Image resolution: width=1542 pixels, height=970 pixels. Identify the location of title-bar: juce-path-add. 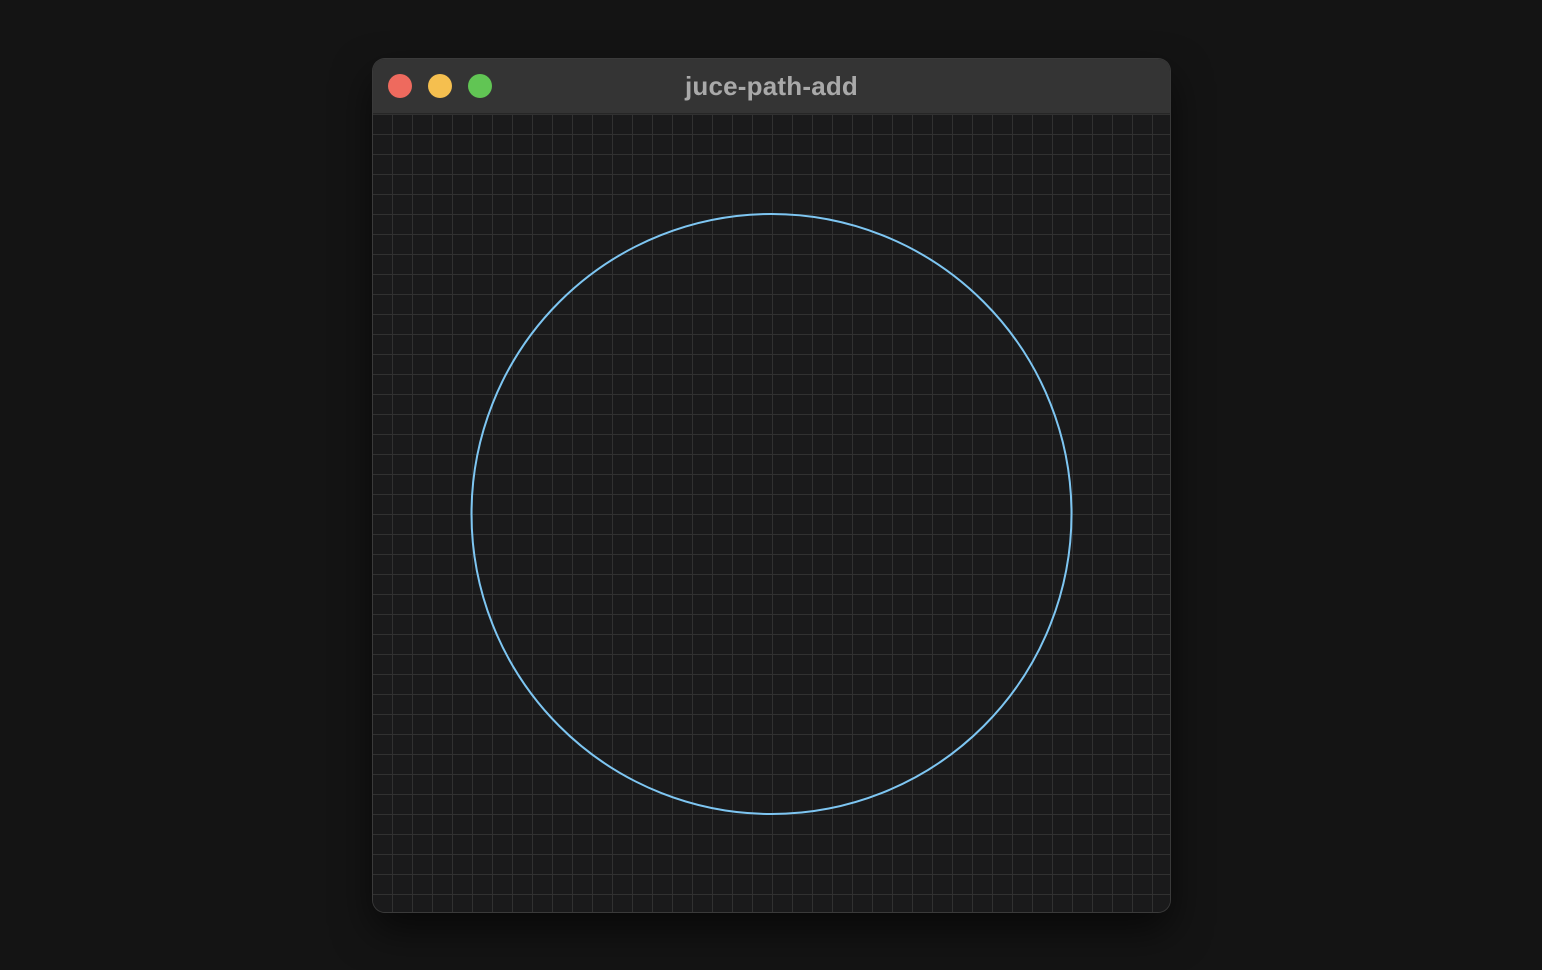
(771, 86).